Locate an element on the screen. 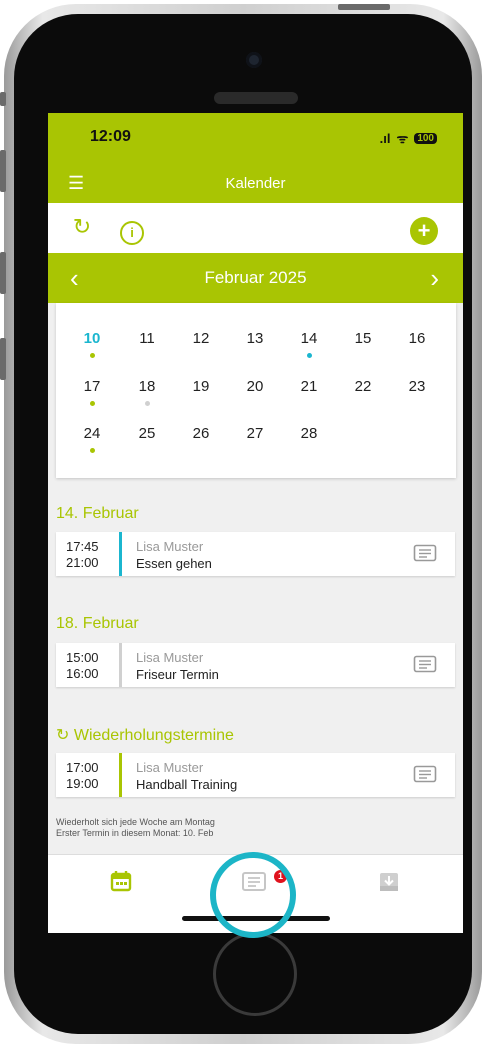  section-title: 18. Februar is located at coordinates (97, 623).